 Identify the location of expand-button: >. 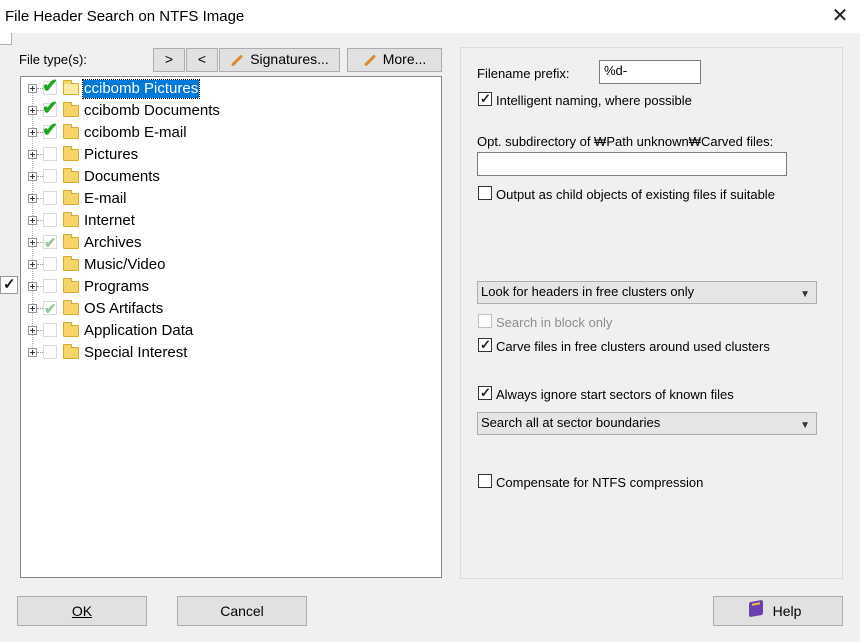
(169, 60).